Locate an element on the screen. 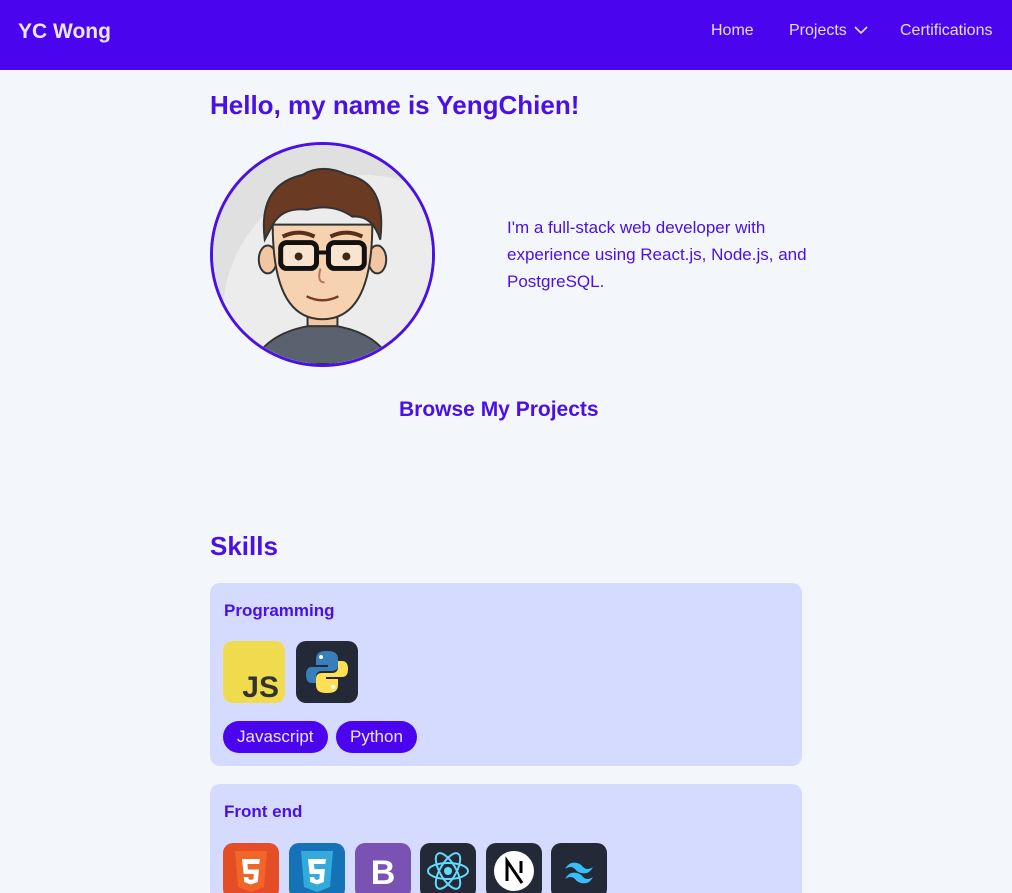  skill-card-title: Front end is located at coordinates (263, 811).